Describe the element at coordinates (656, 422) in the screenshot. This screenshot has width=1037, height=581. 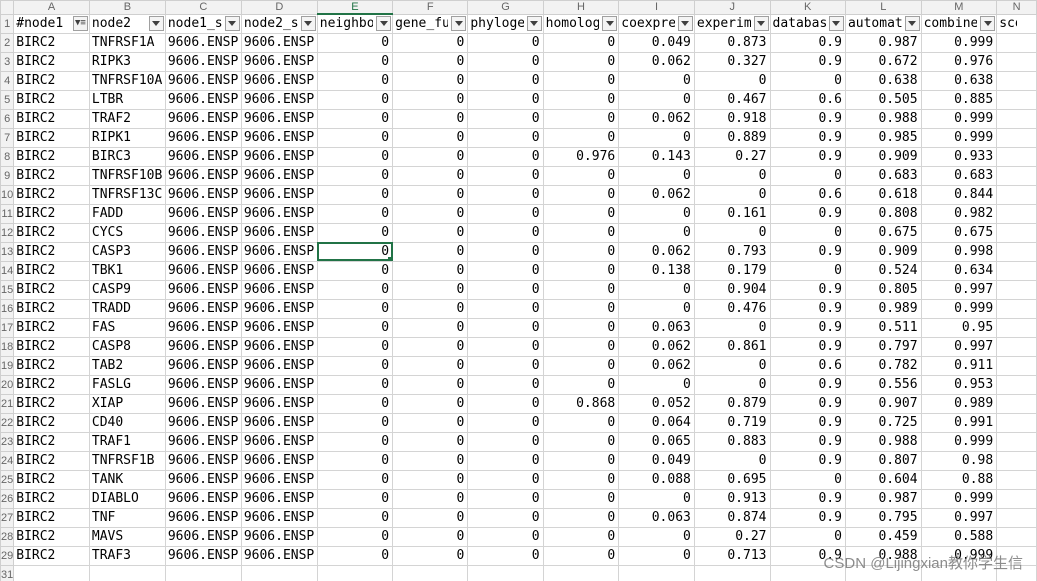
I see `table-cell: 0.064` at that location.